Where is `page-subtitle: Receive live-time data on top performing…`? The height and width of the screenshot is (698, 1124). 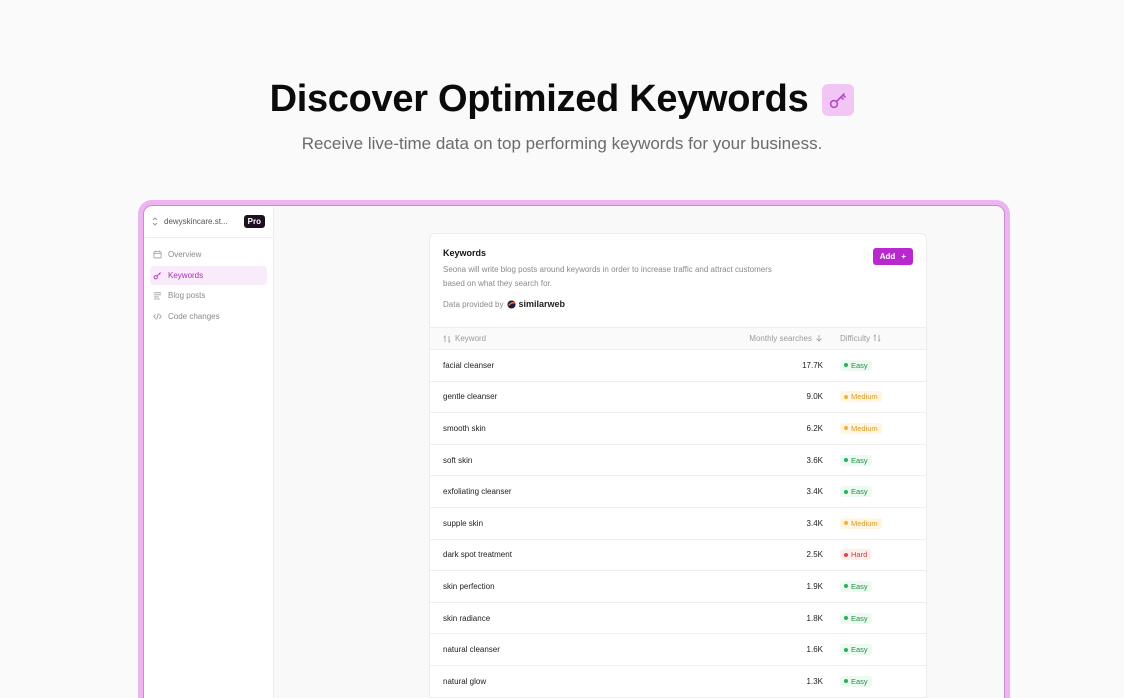
page-subtitle: Receive live-time data on top performing… is located at coordinates (562, 143).